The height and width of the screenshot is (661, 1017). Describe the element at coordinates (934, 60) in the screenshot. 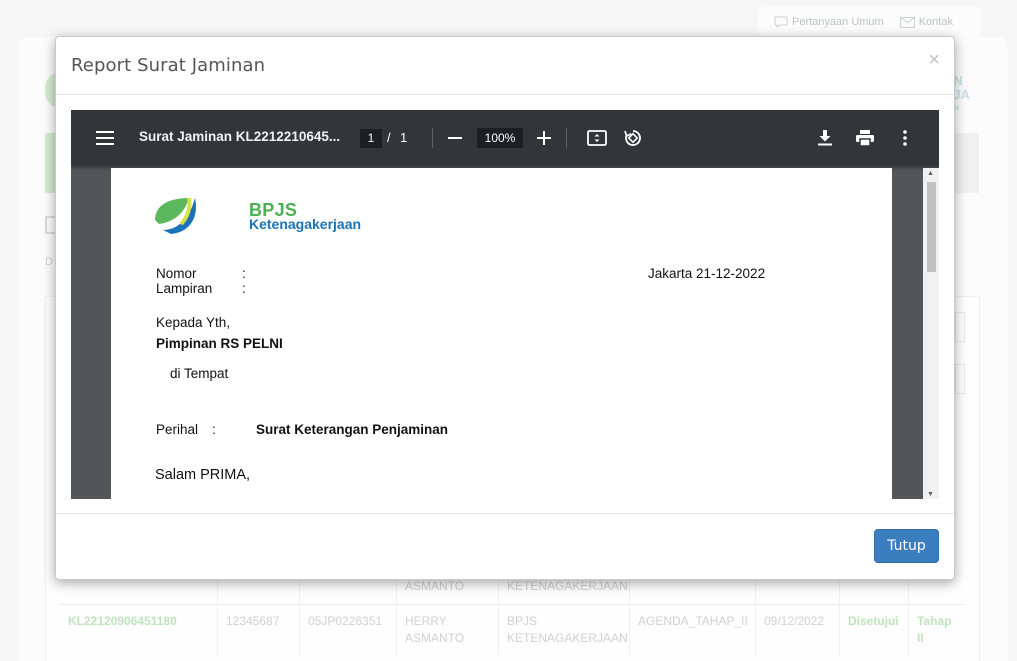

I see `close-icon: ×` at that location.